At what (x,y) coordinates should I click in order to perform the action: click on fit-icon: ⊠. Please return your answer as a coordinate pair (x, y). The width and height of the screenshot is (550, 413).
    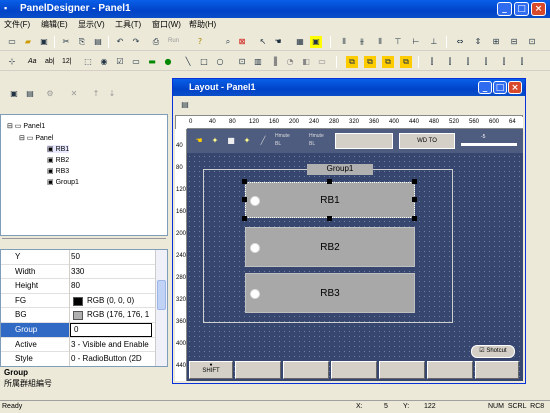
    Looking at the image, I should click on (242, 42).